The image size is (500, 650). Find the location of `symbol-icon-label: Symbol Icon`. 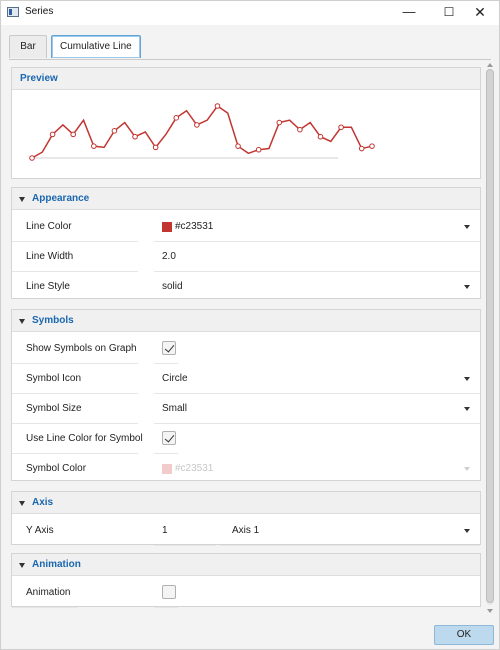

symbol-icon-label: Symbol Icon is located at coordinates (54, 378).